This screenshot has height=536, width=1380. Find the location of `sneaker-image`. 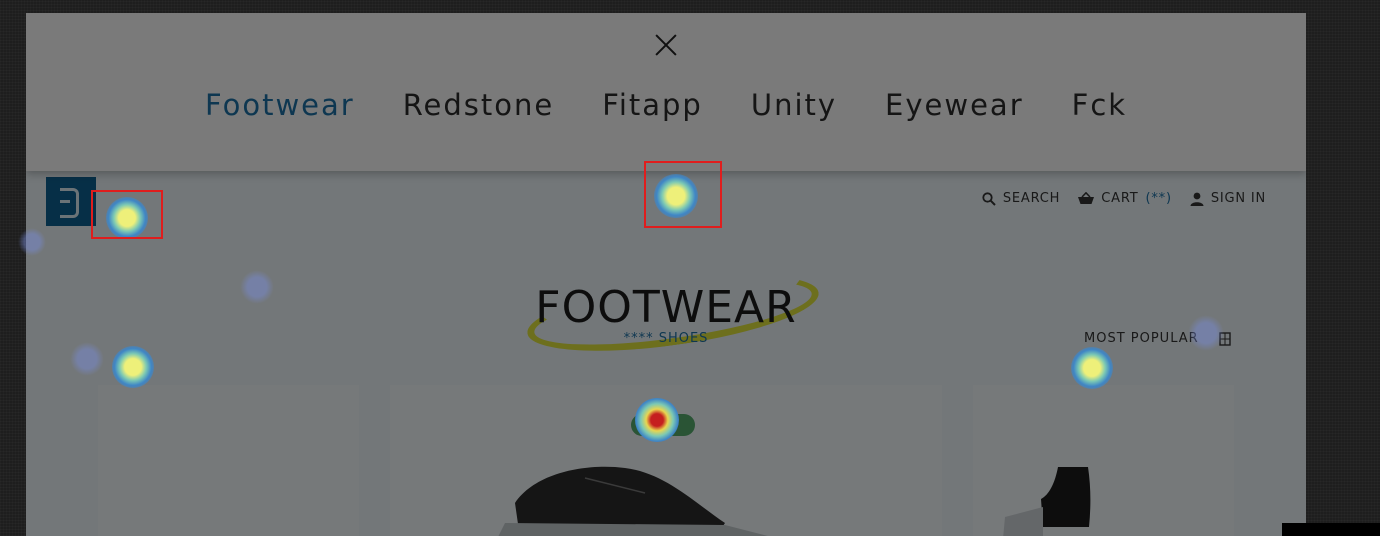

sneaker-image is located at coordinates (633, 501).